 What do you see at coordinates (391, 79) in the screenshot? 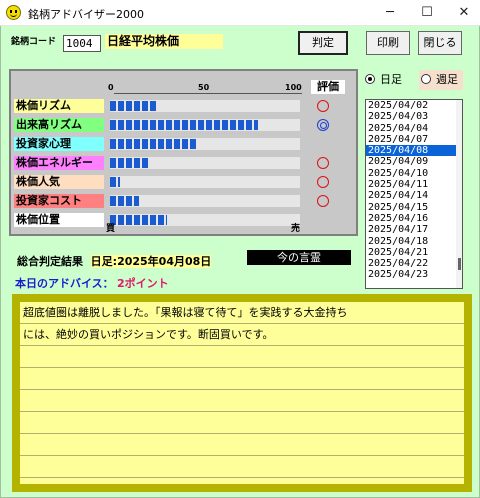
I see `radio-daily-label: 日足` at bounding box center [391, 79].